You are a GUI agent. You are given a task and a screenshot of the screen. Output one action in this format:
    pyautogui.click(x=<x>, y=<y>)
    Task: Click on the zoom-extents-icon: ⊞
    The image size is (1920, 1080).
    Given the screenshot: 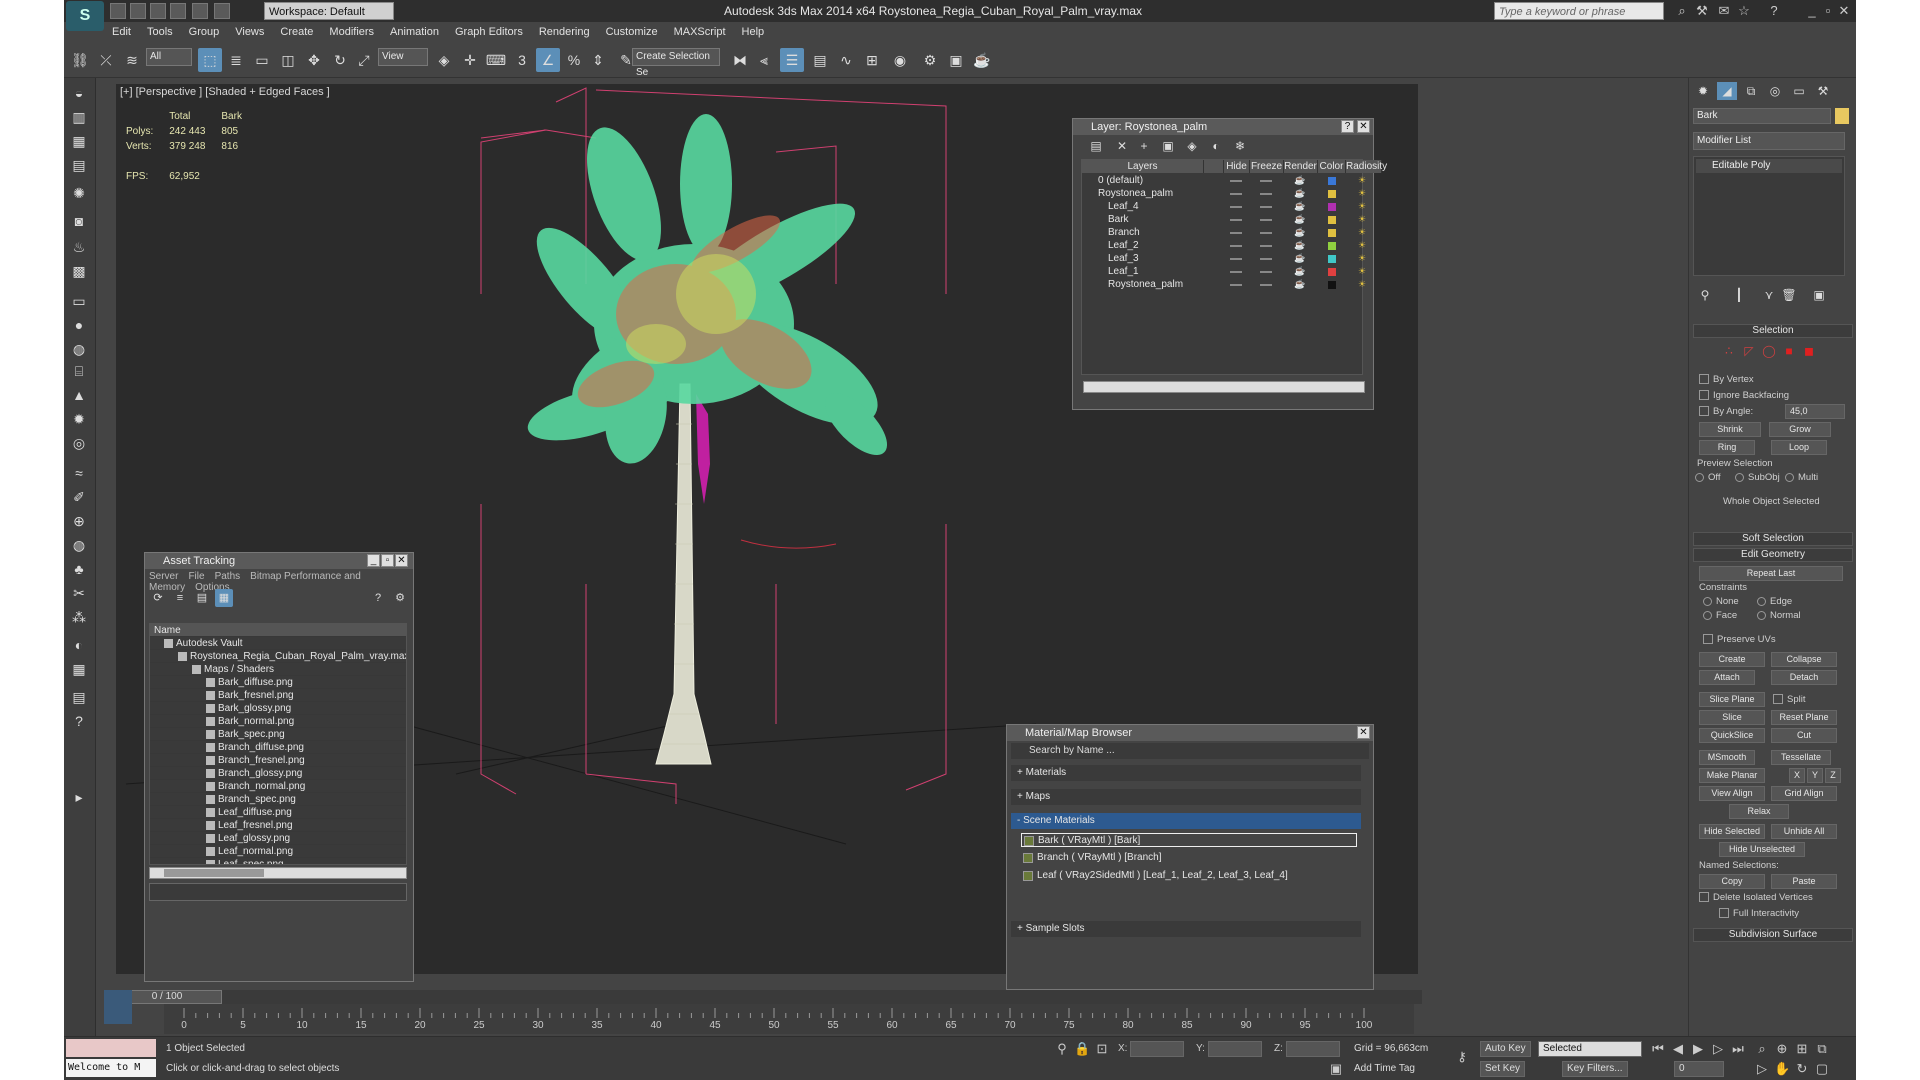 What is the action you would take?
    pyautogui.click(x=1802, y=1049)
    